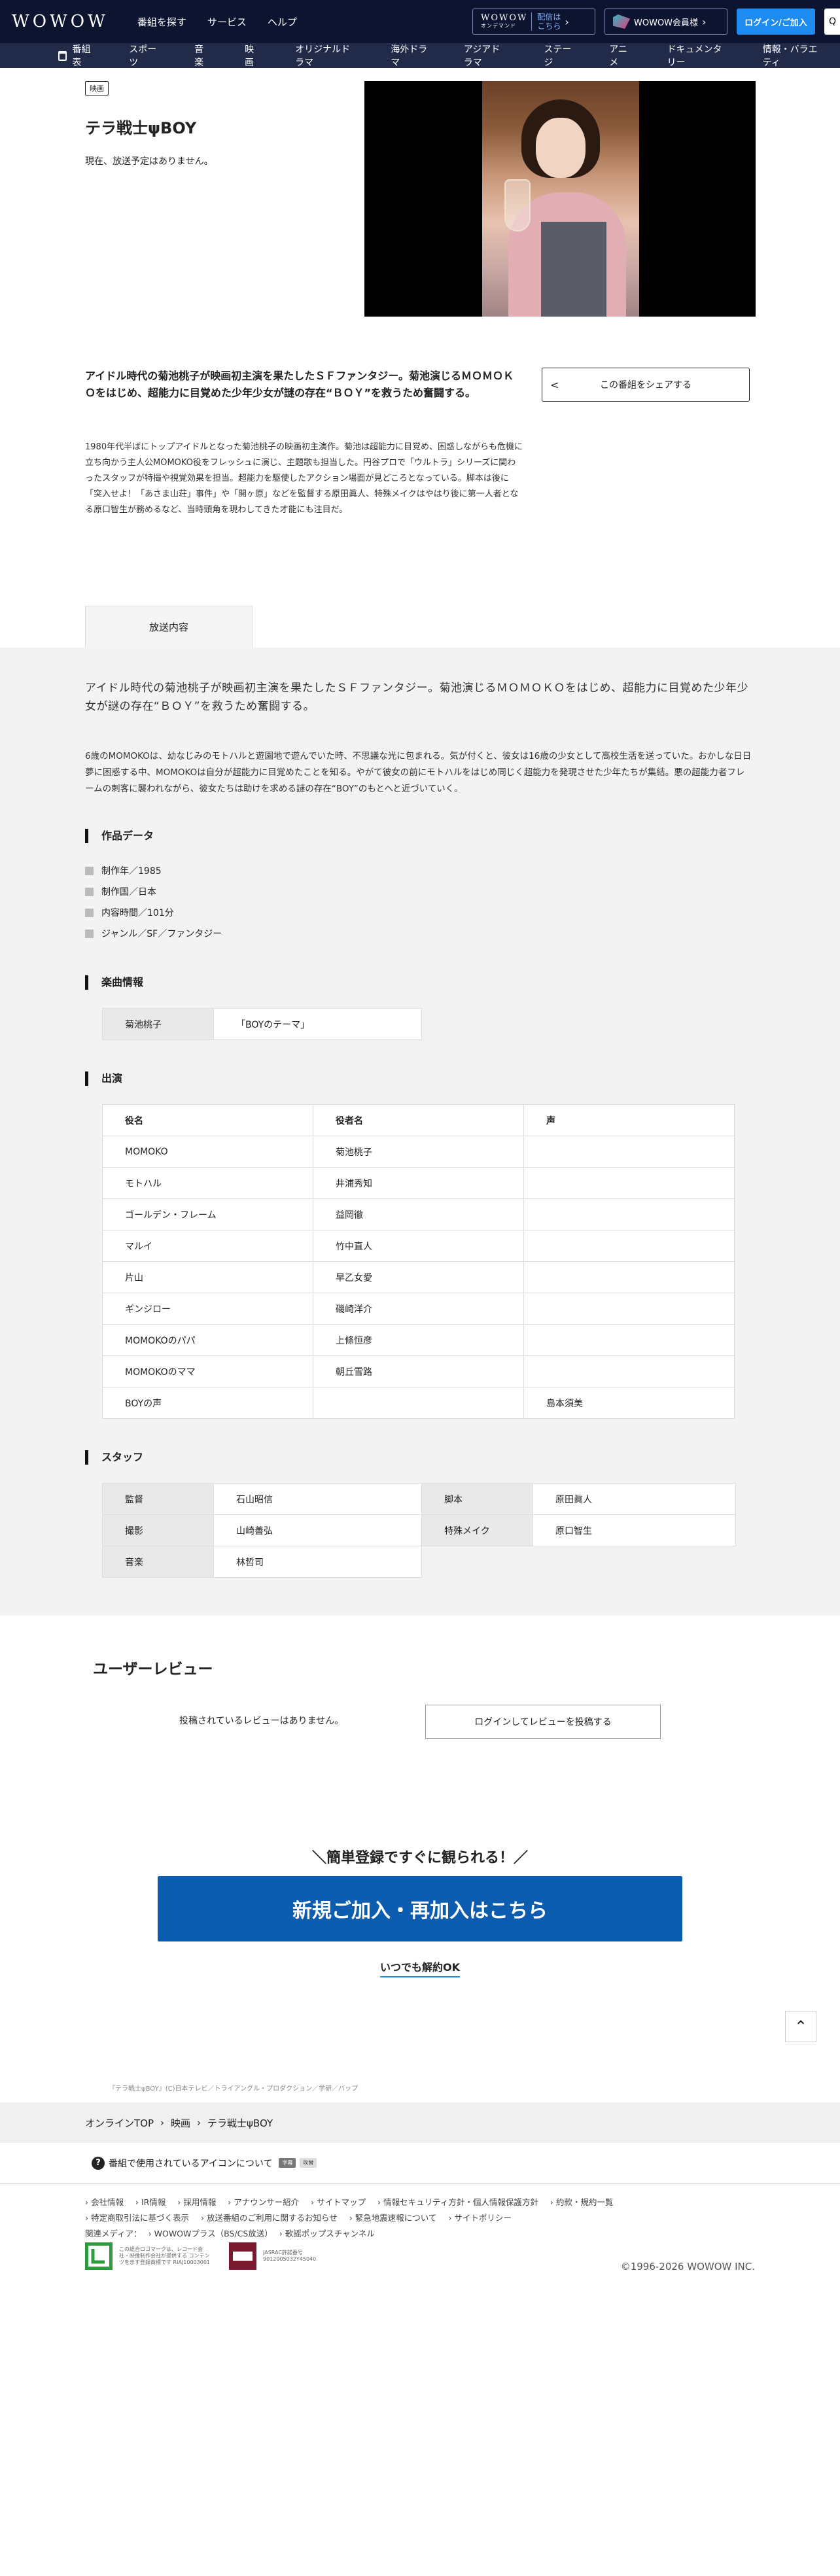 Image resolution: width=840 pixels, height=2576 pixels. Describe the element at coordinates (393, 2219) in the screenshot. I see `footer-link: 緊急地震速報について` at that location.